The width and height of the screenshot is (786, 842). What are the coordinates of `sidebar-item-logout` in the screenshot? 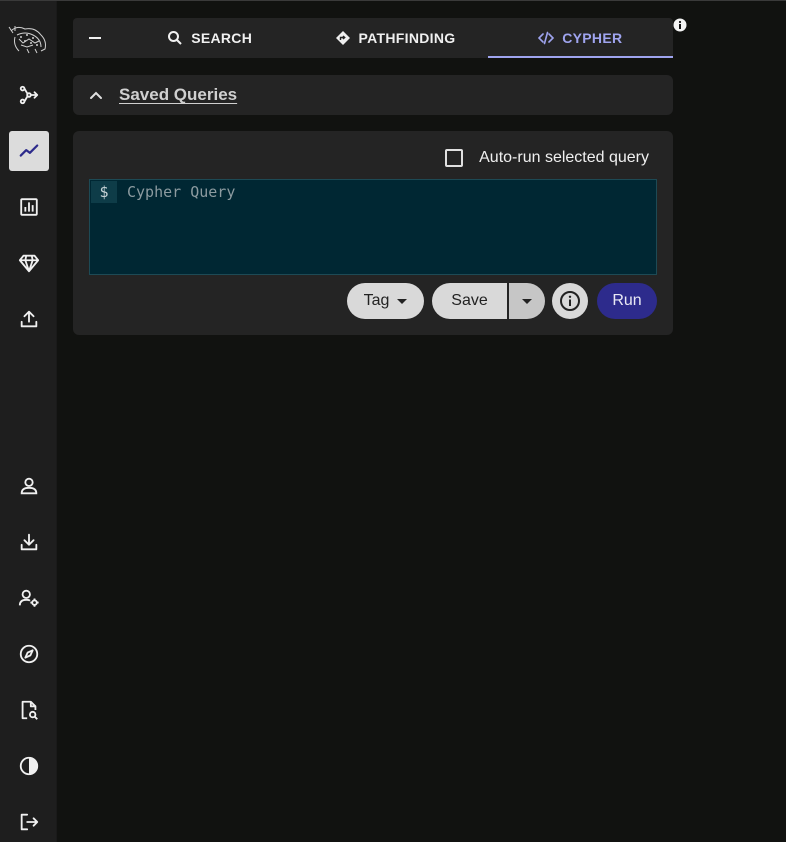 It's located at (29, 822).